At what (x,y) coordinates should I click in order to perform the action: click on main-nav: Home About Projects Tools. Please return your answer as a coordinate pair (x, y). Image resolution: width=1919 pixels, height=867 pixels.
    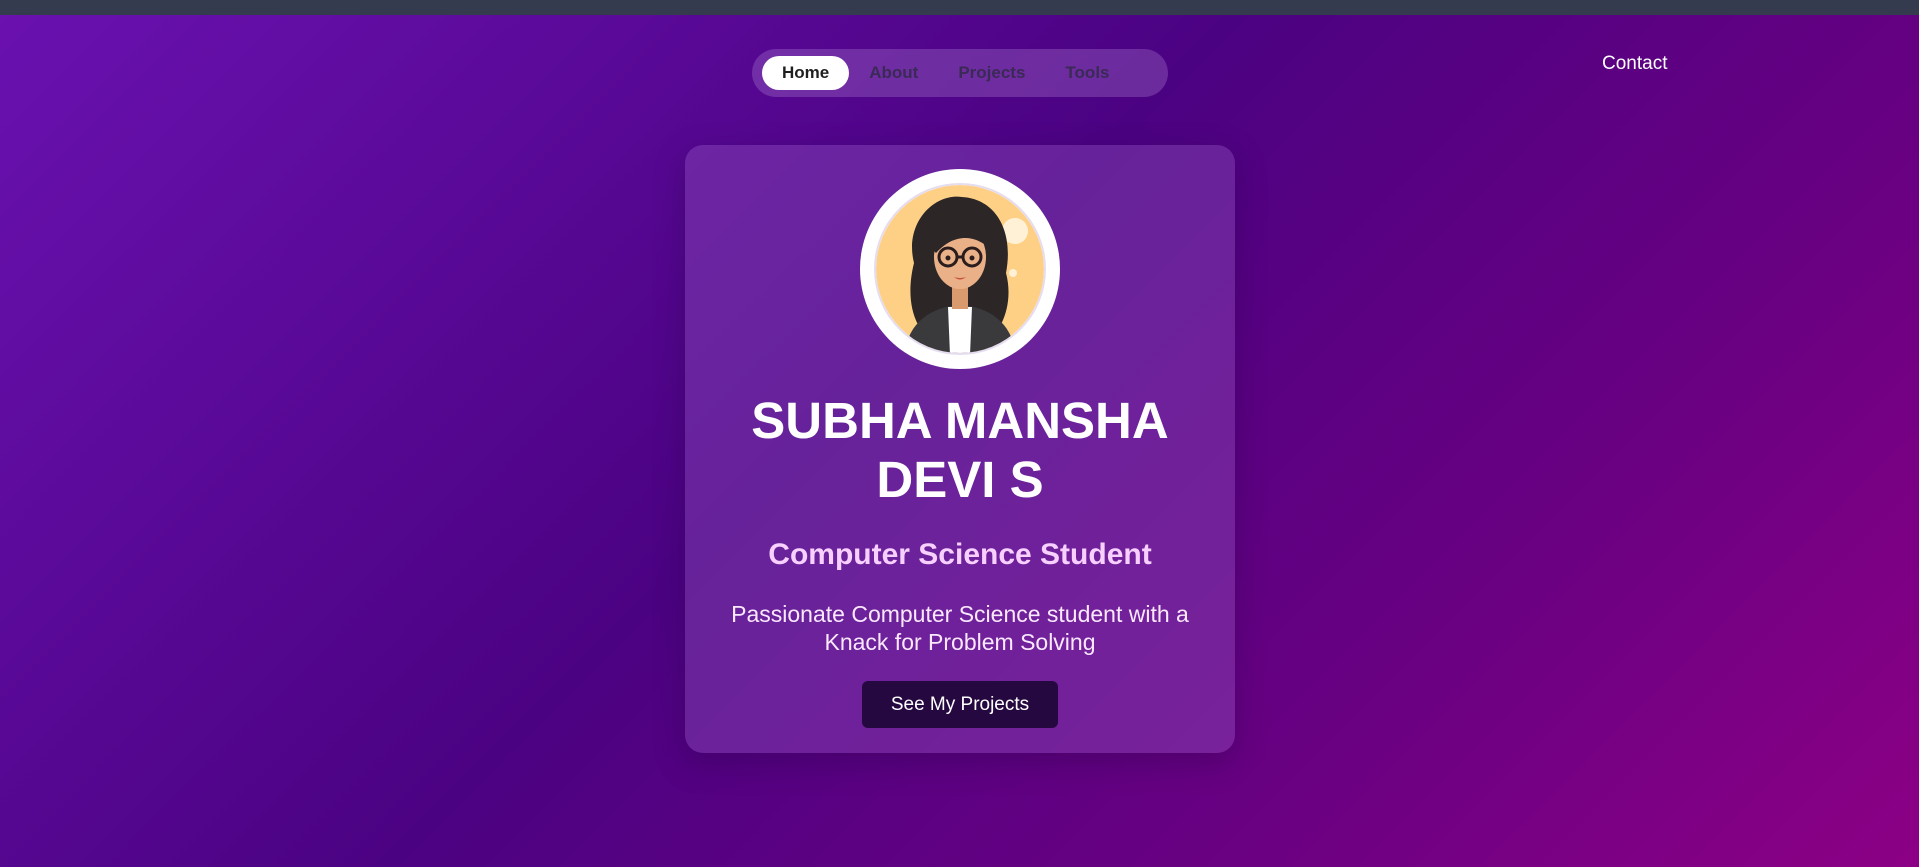
    Looking at the image, I should click on (960, 73).